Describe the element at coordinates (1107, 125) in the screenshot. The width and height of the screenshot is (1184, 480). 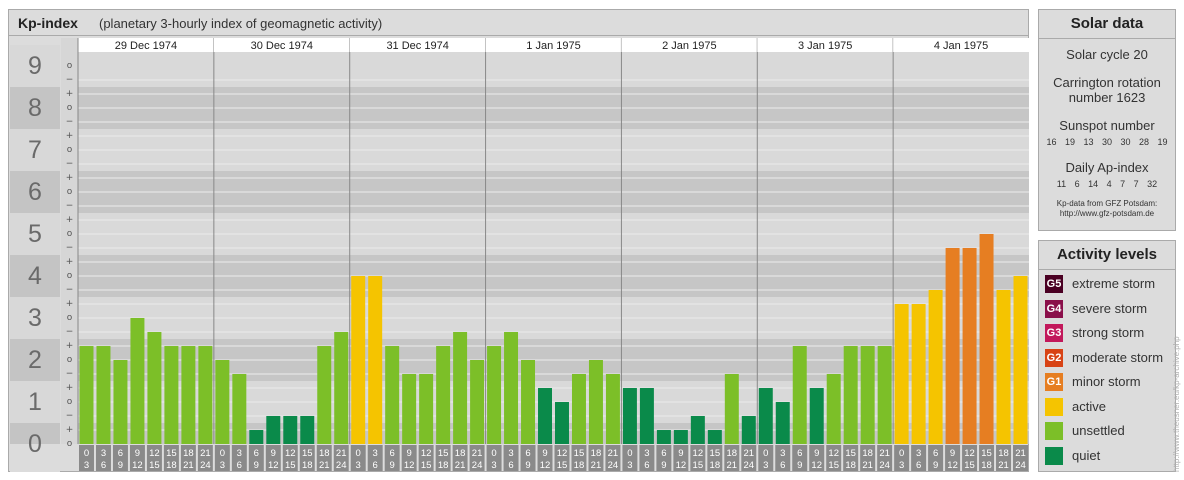
I see `sunspot-heading: Sunspot number` at that location.